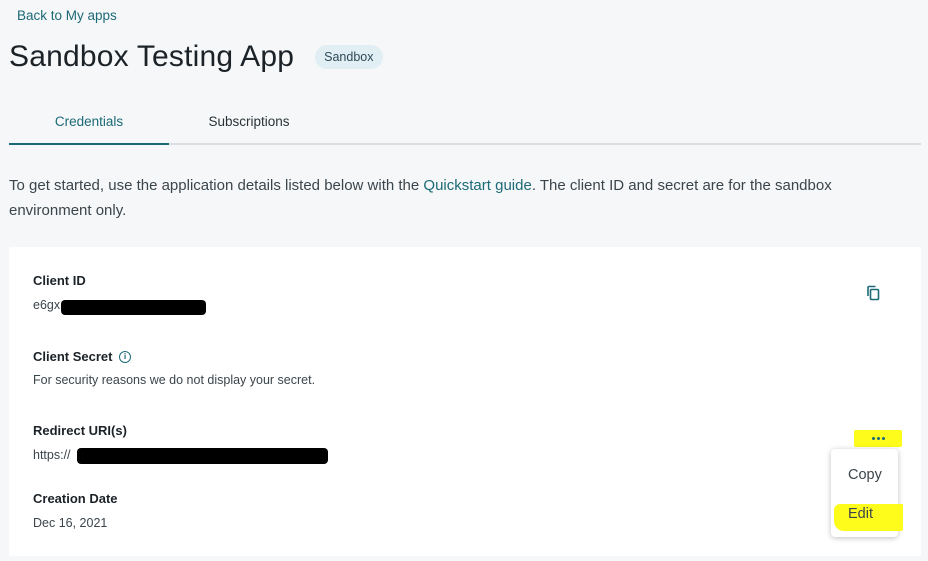  What do you see at coordinates (133, 307) in the screenshot?
I see `client-id-redaction` at bounding box center [133, 307].